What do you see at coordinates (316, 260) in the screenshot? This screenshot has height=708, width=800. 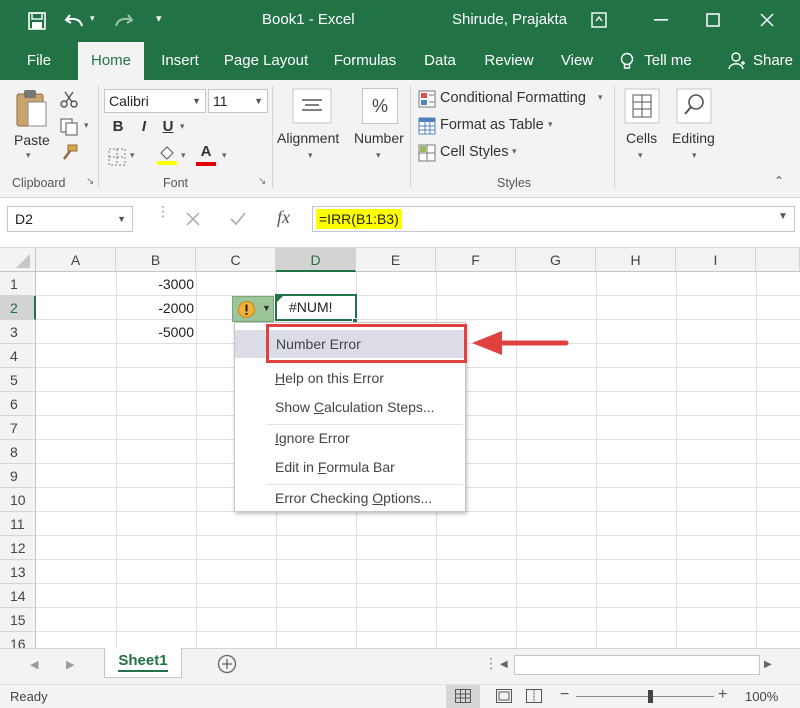 I see `column-header-d: D` at bounding box center [316, 260].